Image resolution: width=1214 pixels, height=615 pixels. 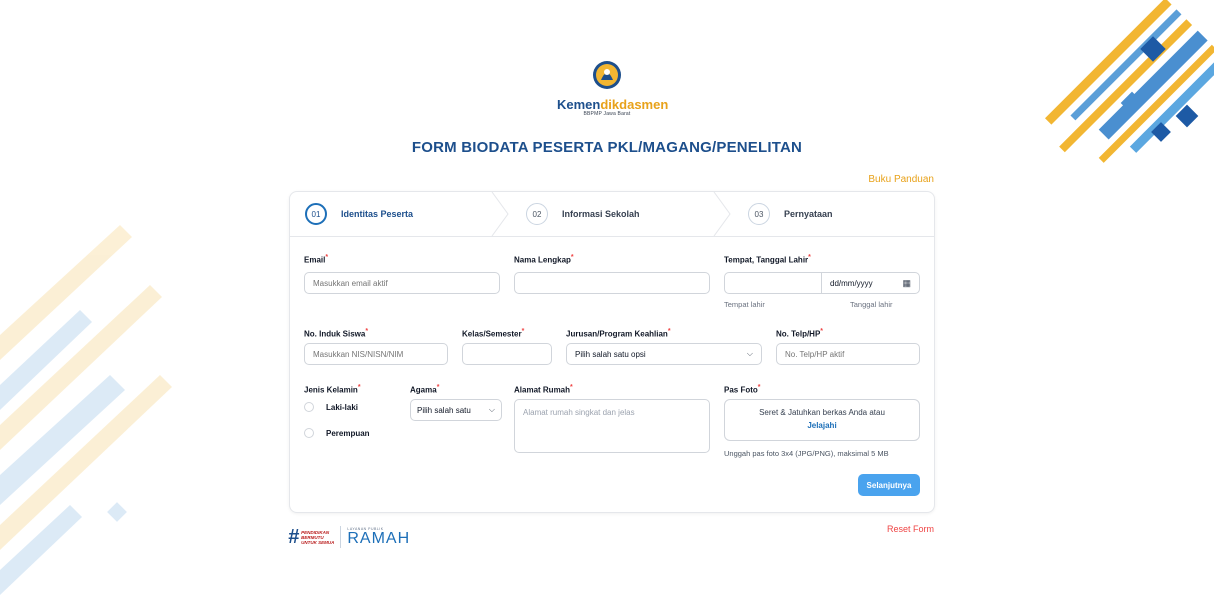 I want to click on email-field, so click(x=402, y=283).